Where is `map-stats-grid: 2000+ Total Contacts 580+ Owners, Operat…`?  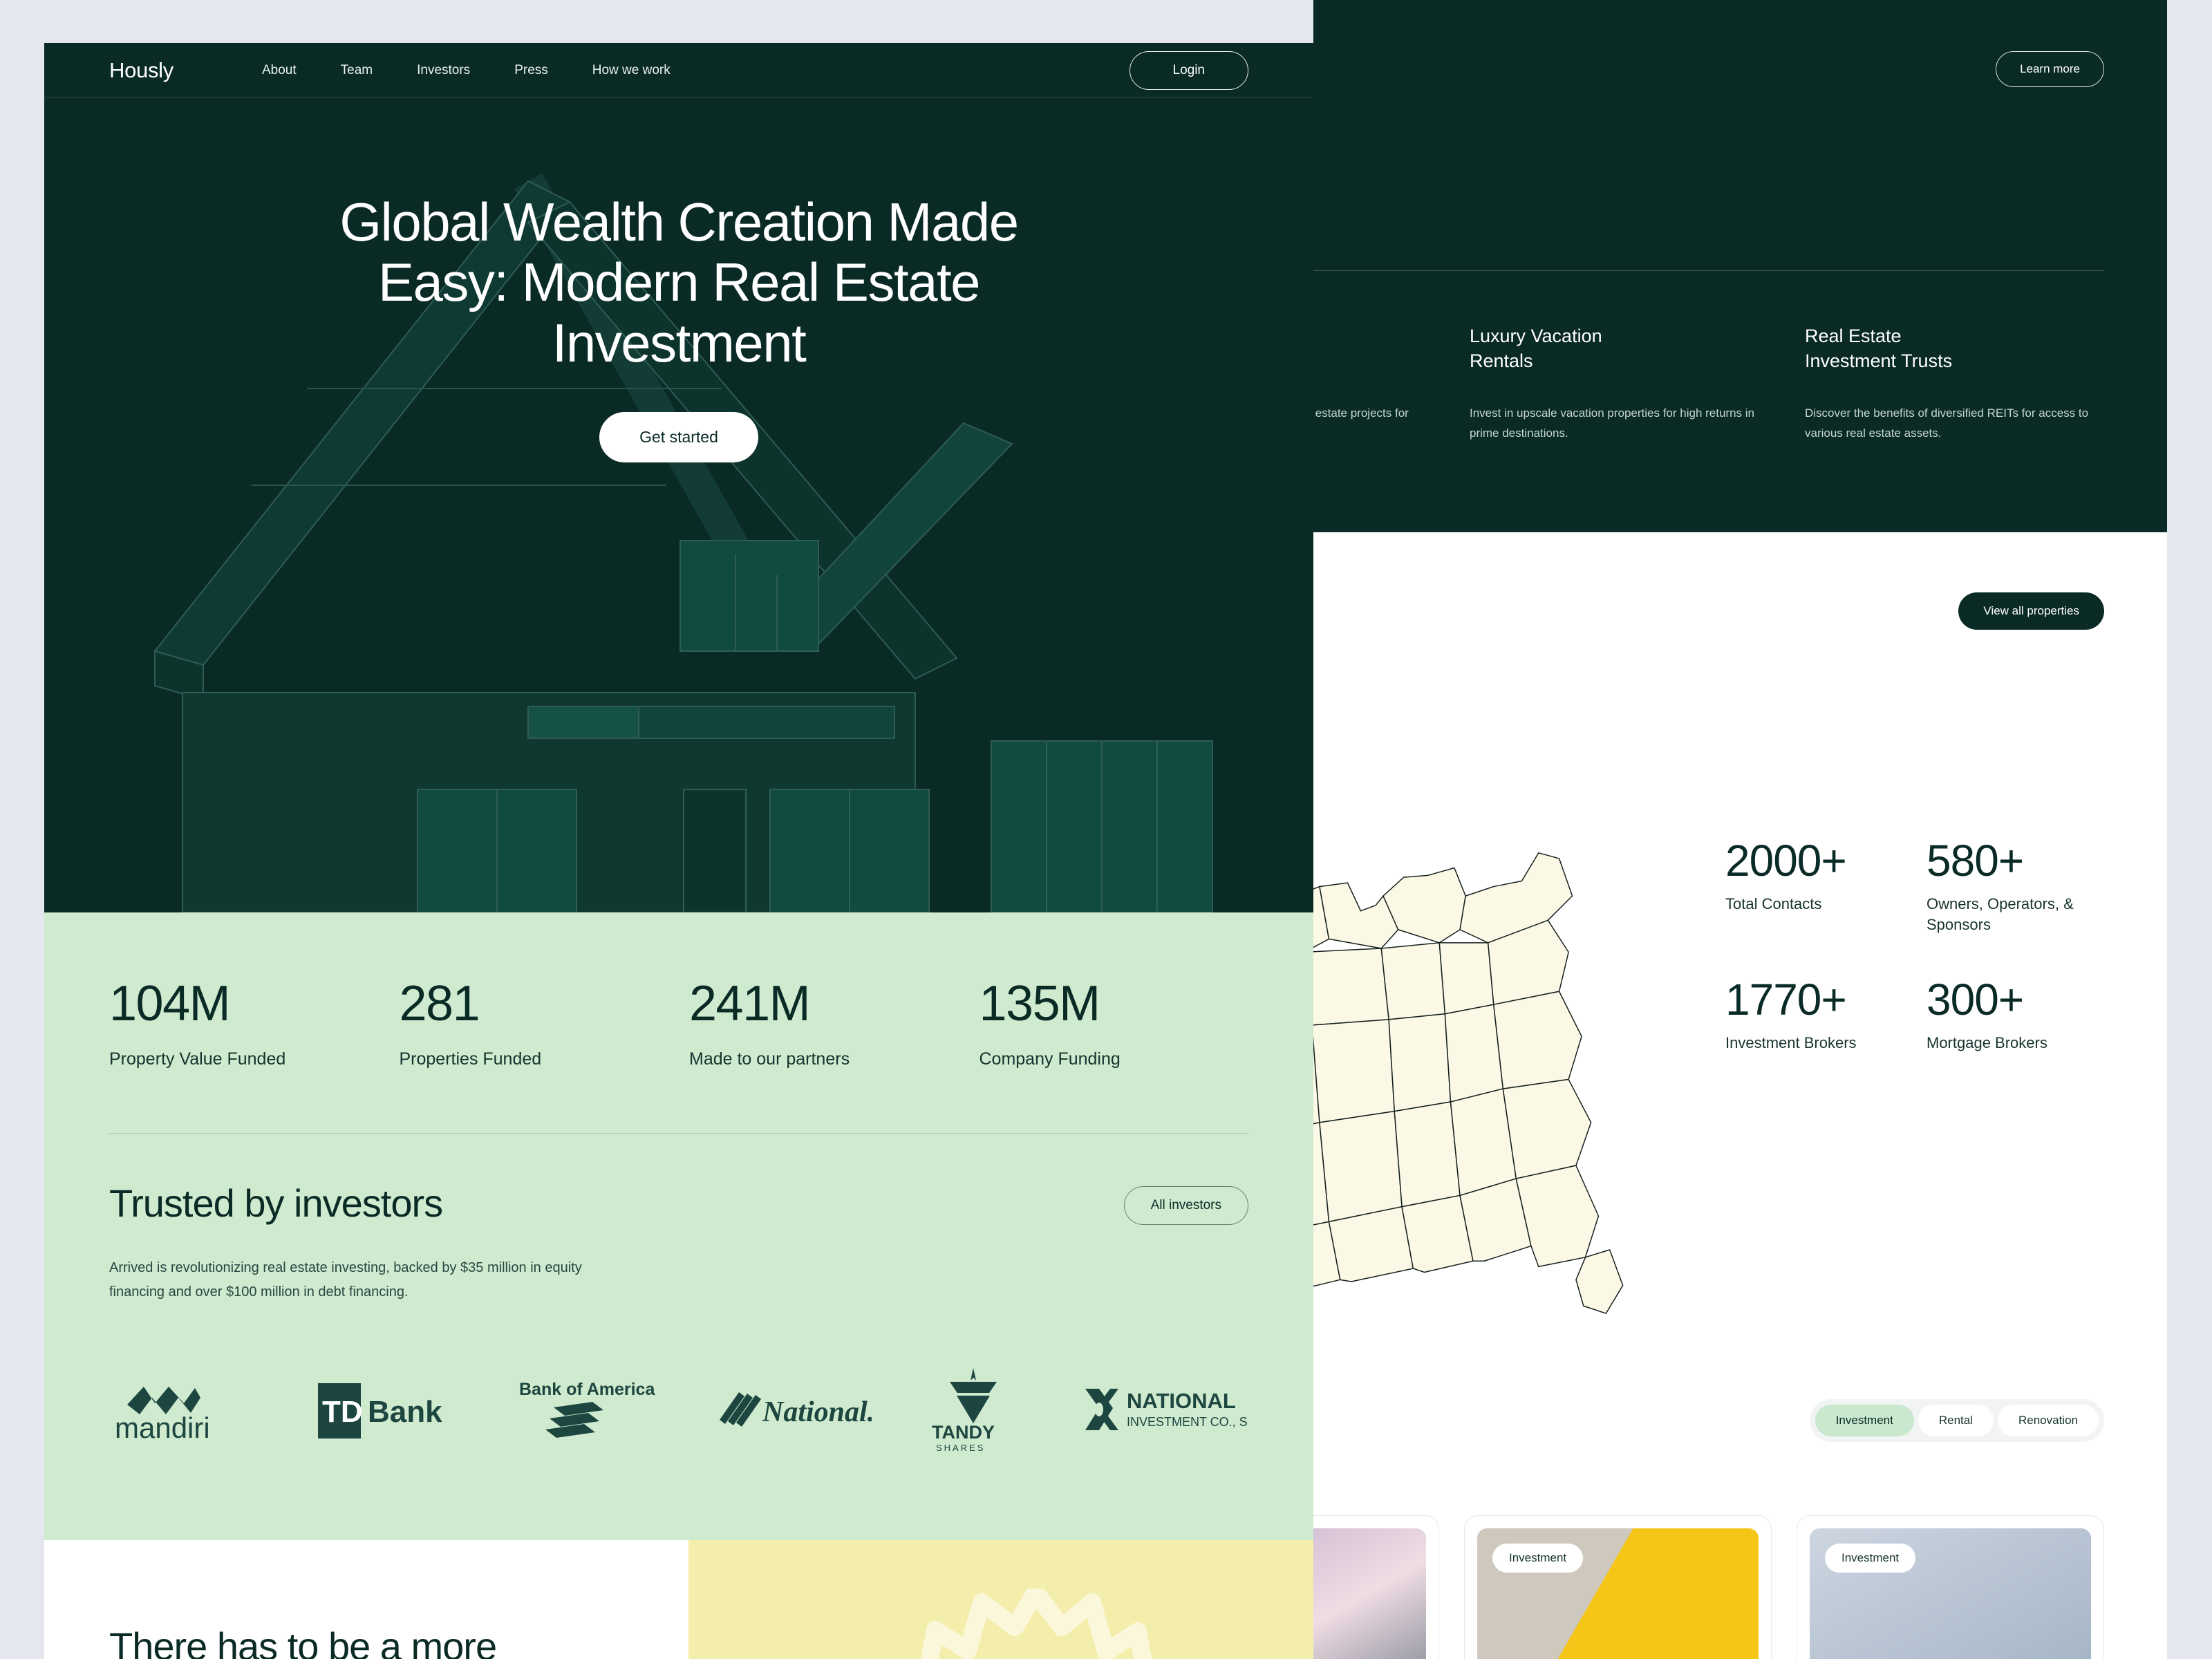 map-stats-grid: 2000+ Total Contacts 580+ Owners, Operat… is located at coordinates (1914, 904).